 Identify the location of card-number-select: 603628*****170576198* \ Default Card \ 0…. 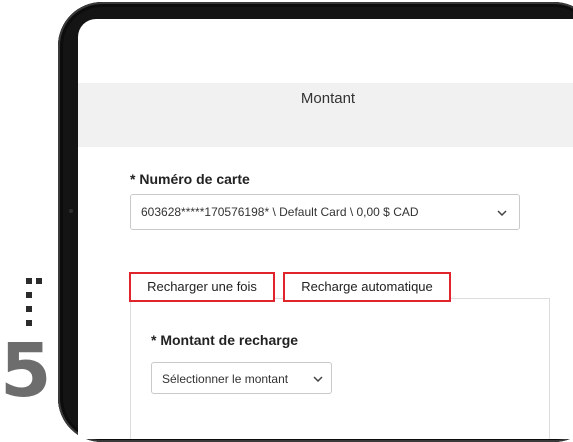
(325, 212).